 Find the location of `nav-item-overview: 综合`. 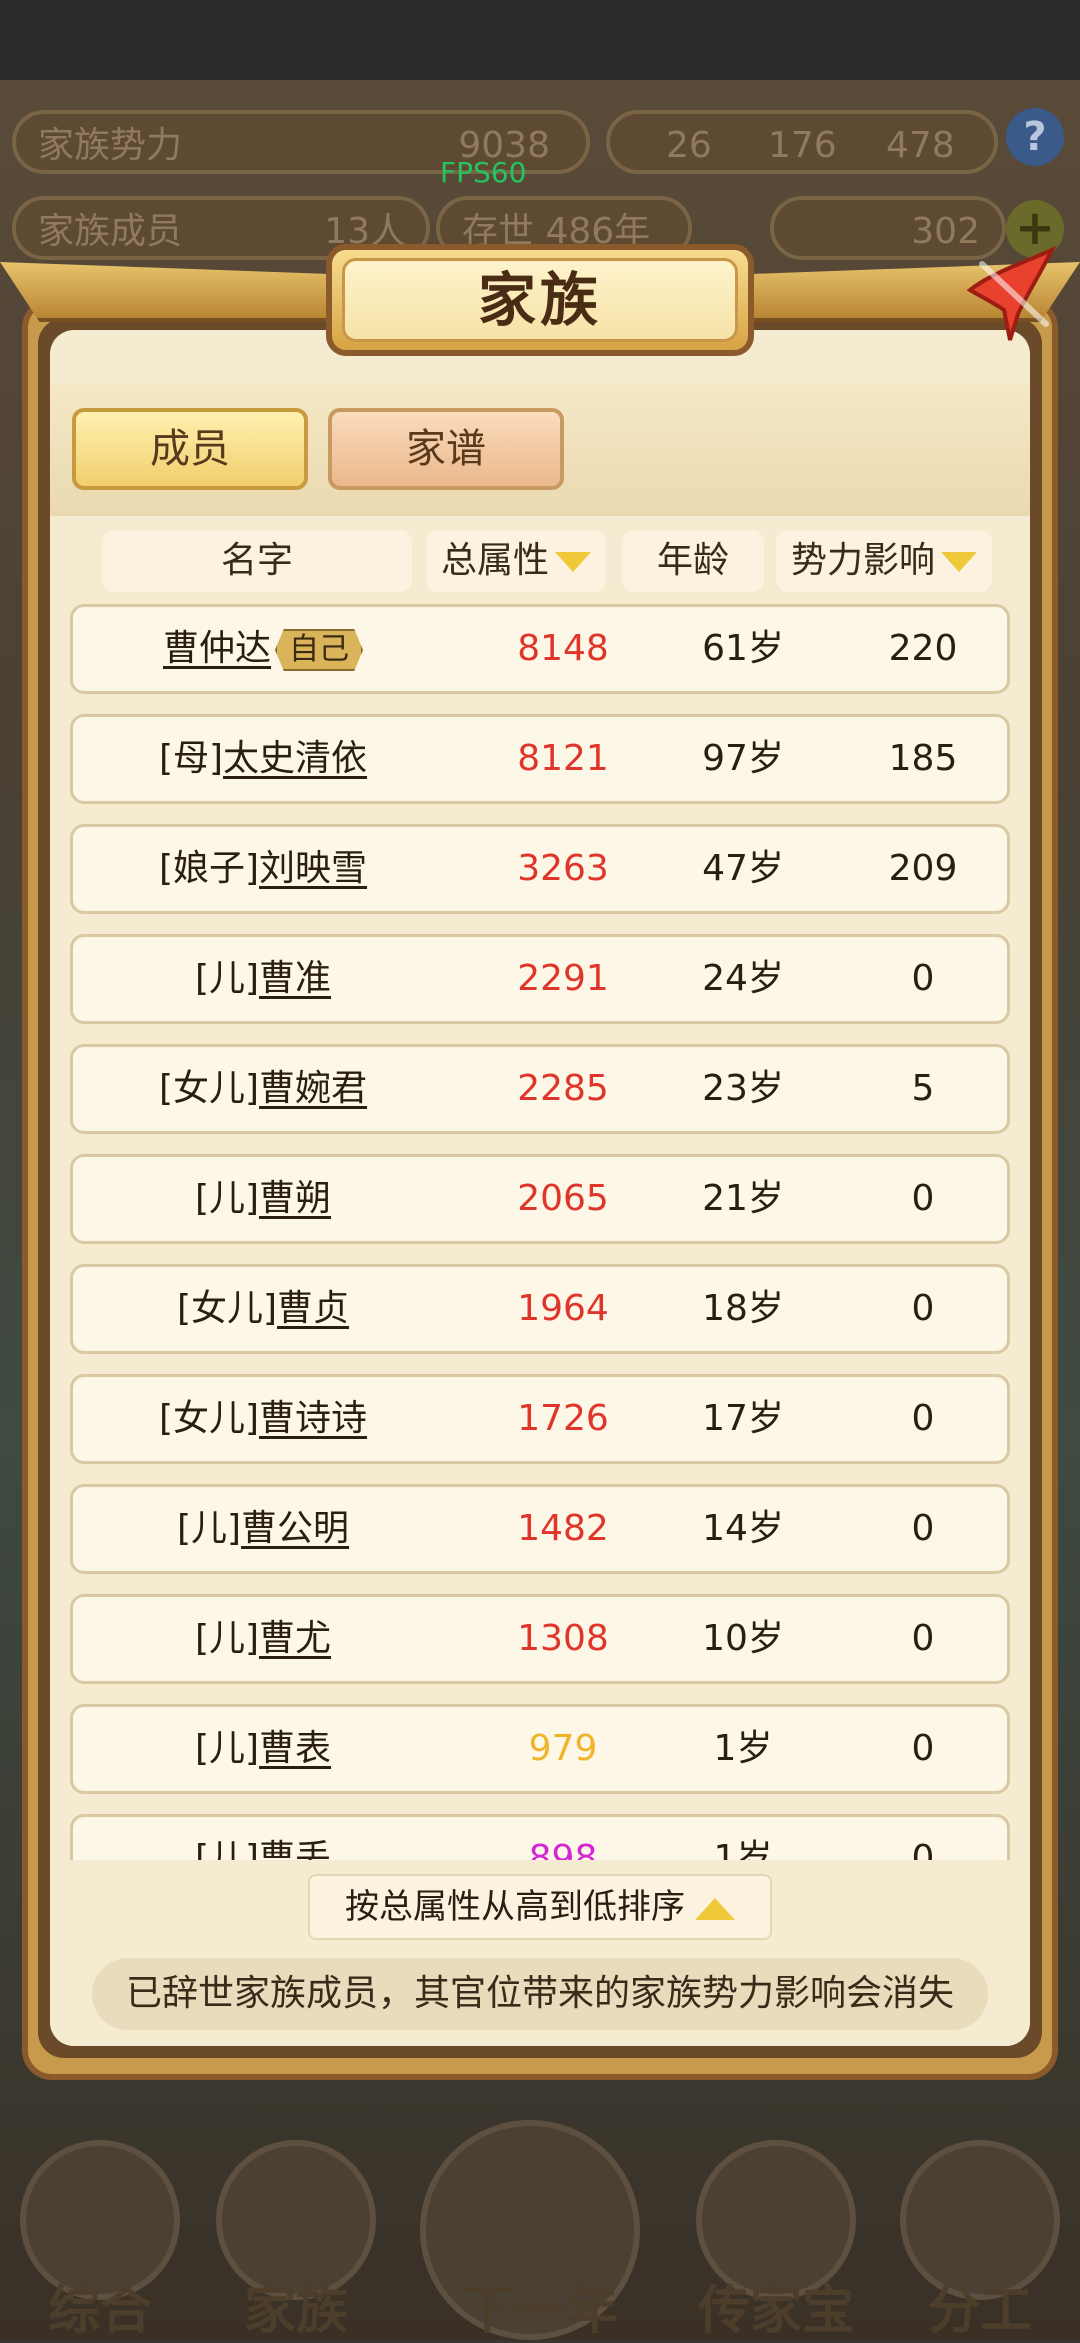

nav-item-overview: 综合 is located at coordinates (100, 2230).